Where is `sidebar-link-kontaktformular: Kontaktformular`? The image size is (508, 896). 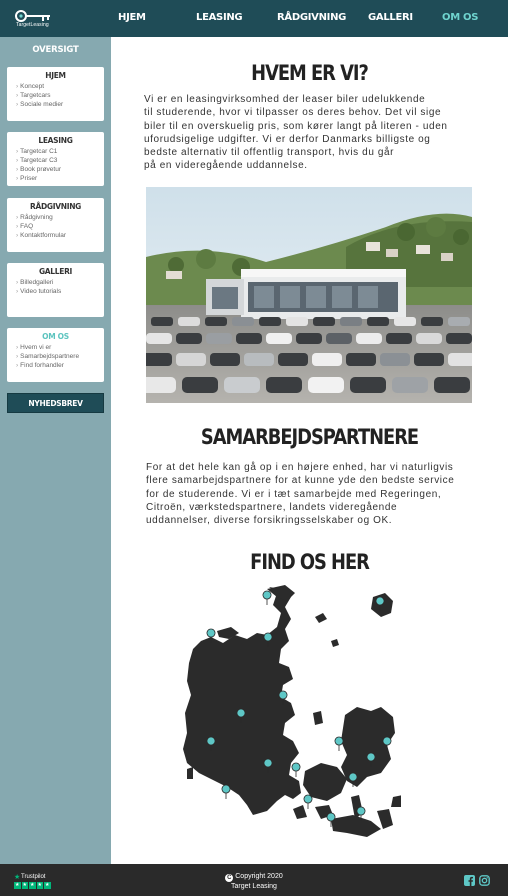
sidebar-link-kontaktformular: Kontaktformular is located at coordinates (60, 235).